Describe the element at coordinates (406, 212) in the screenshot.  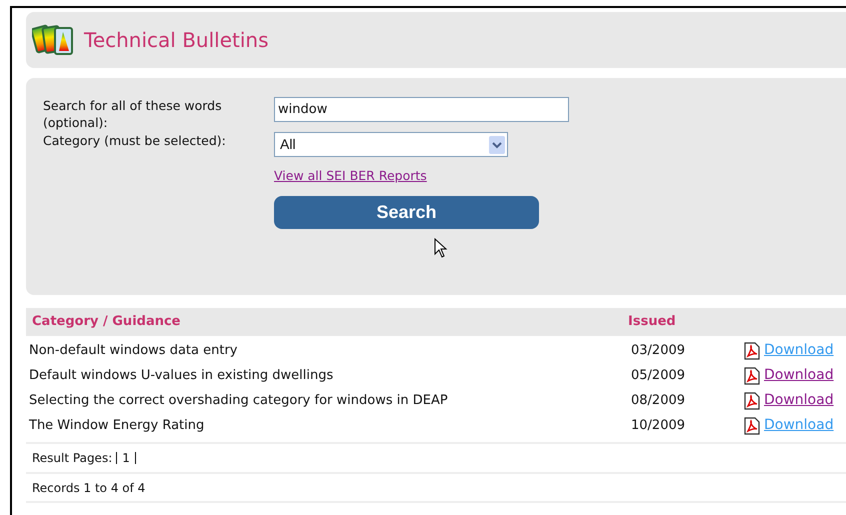
I see `search-button: Search` at that location.